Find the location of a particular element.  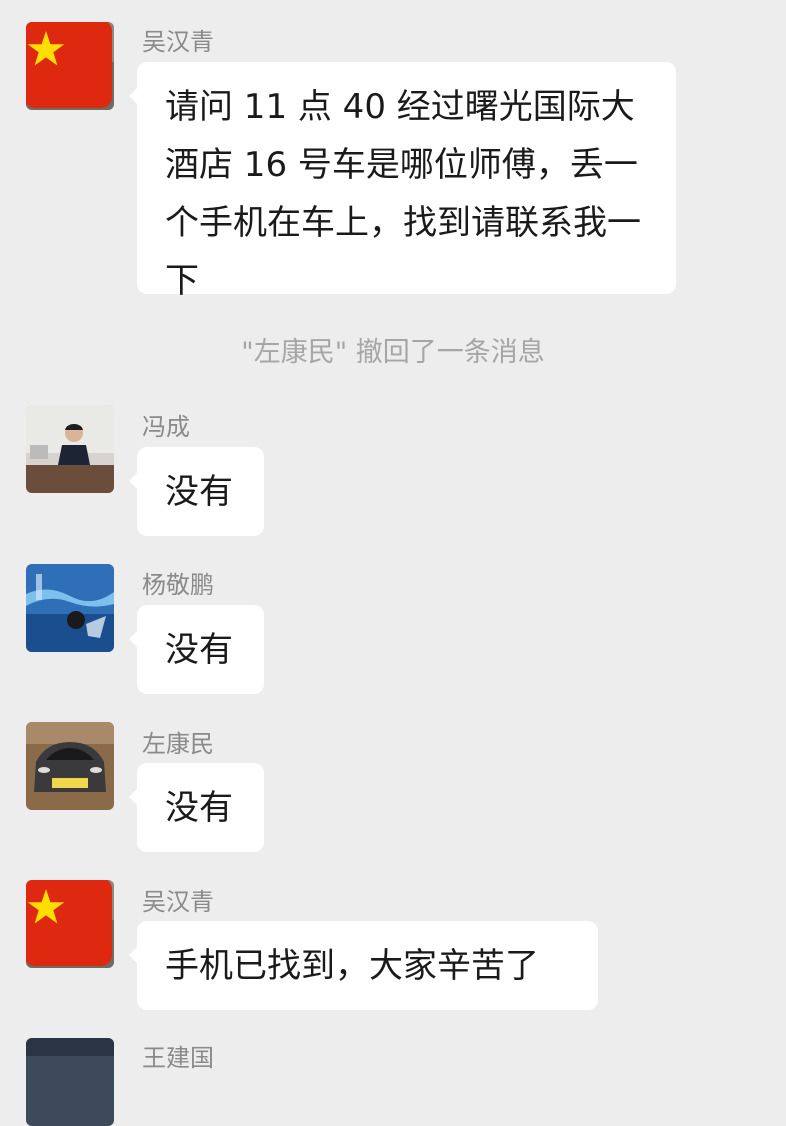

sender-name: 王建国 is located at coordinates (178, 1058).